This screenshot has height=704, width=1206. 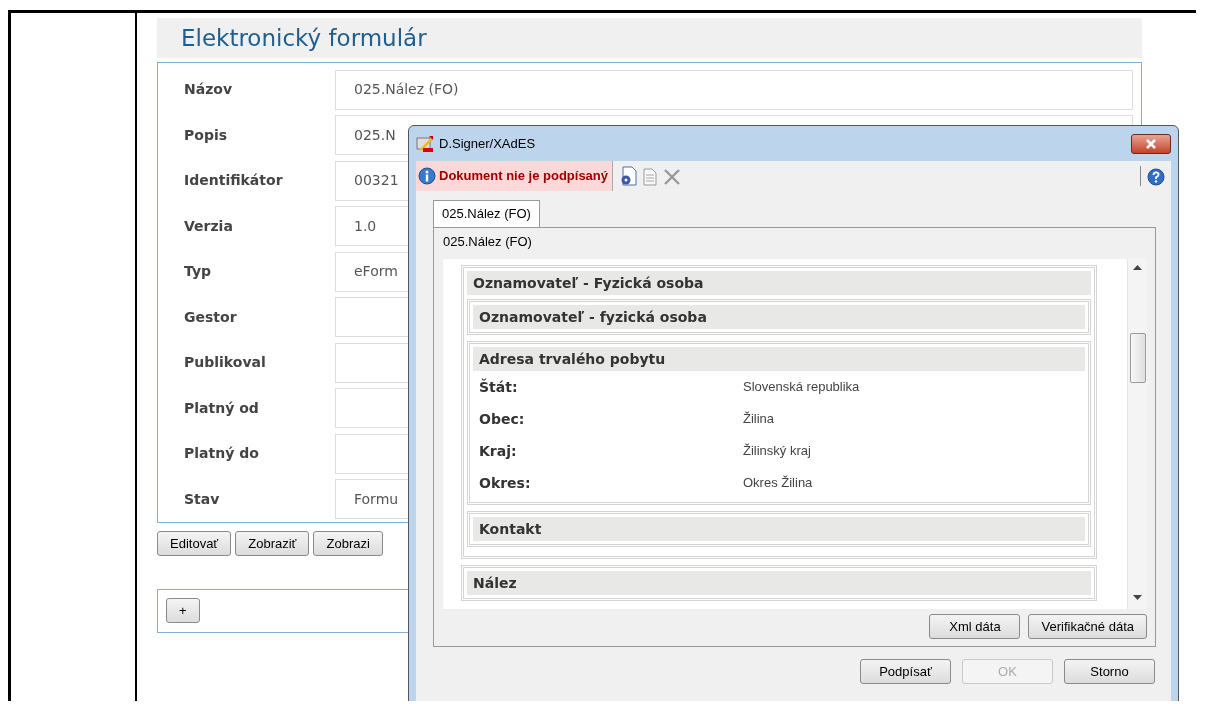 What do you see at coordinates (498, 451) in the screenshot?
I see `field-label: Kraj:` at bounding box center [498, 451].